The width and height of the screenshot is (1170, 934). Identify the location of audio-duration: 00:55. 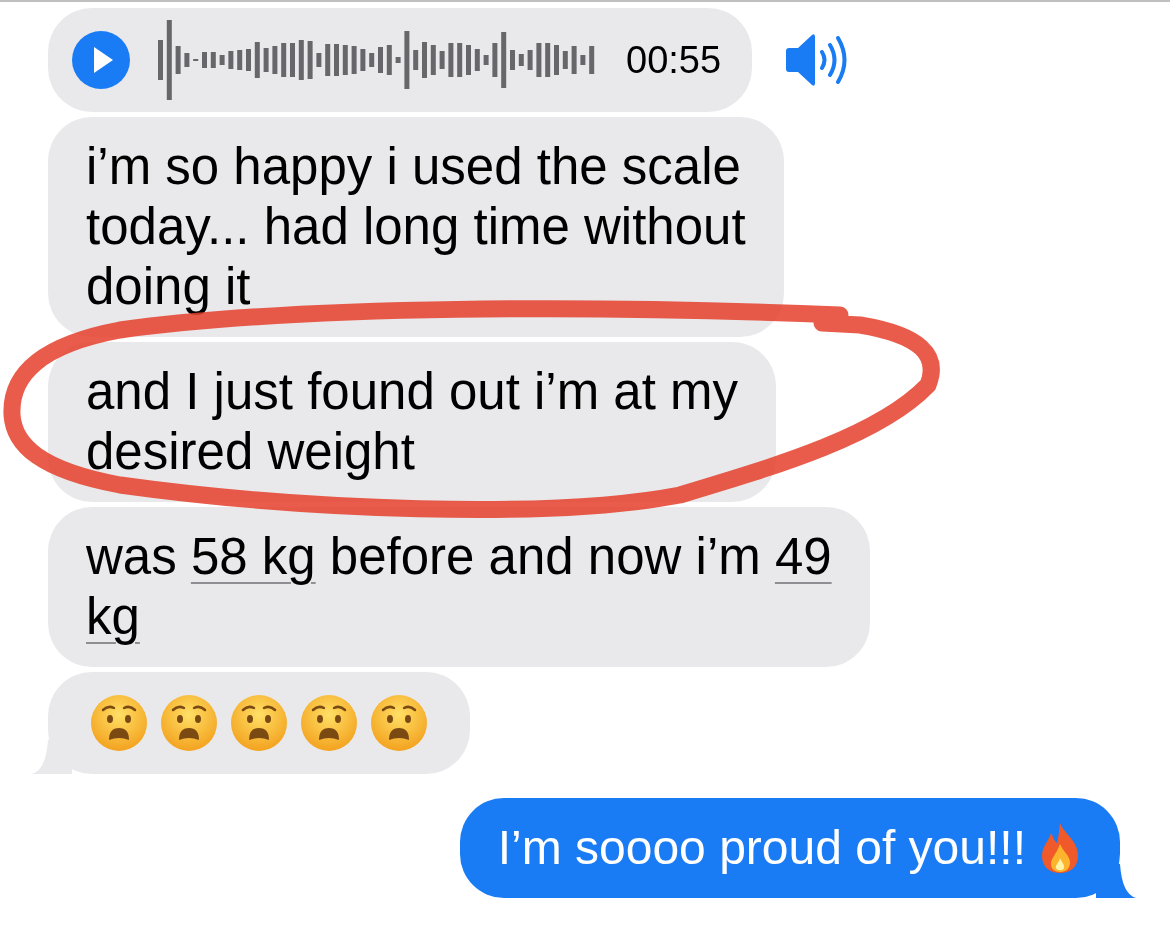
(674, 60).